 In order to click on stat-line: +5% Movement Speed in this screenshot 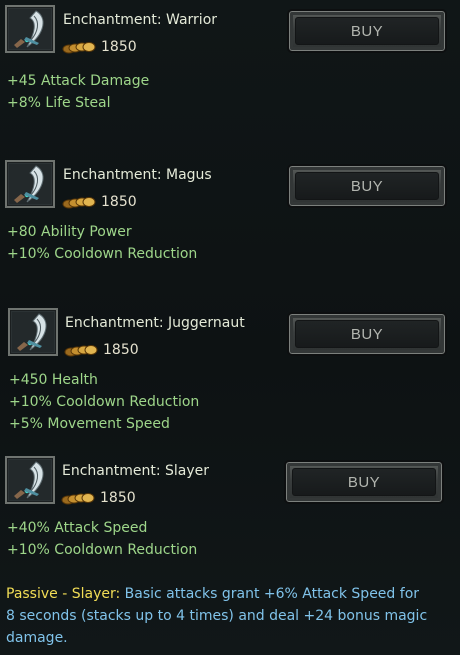, I will do `click(89, 424)`.